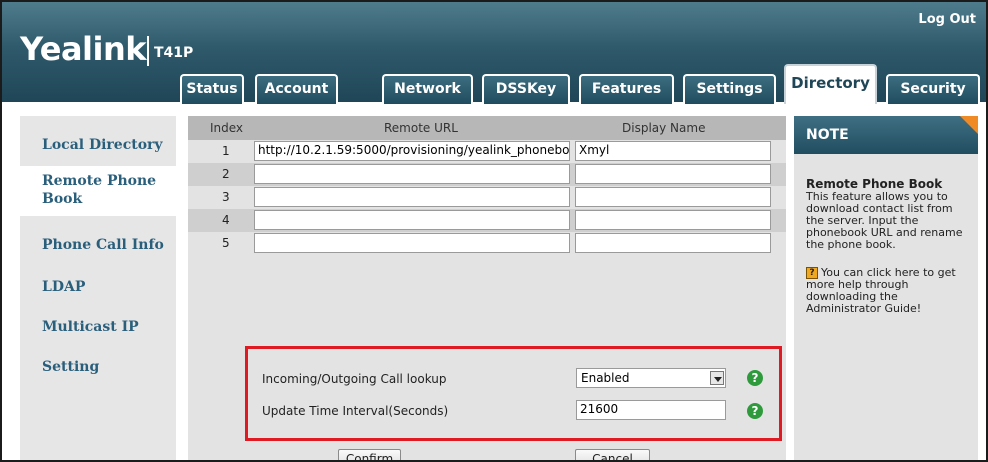  Describe the element at coordinates (226, 243) in the screenshot. I see `row-index: 5` at that location.